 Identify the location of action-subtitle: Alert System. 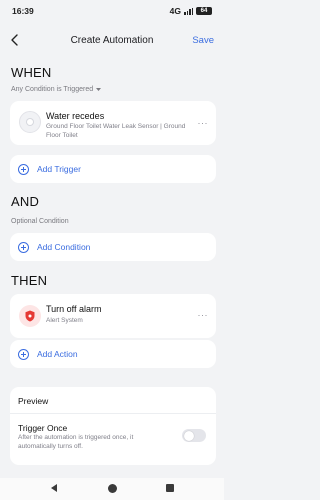
(64, 320).